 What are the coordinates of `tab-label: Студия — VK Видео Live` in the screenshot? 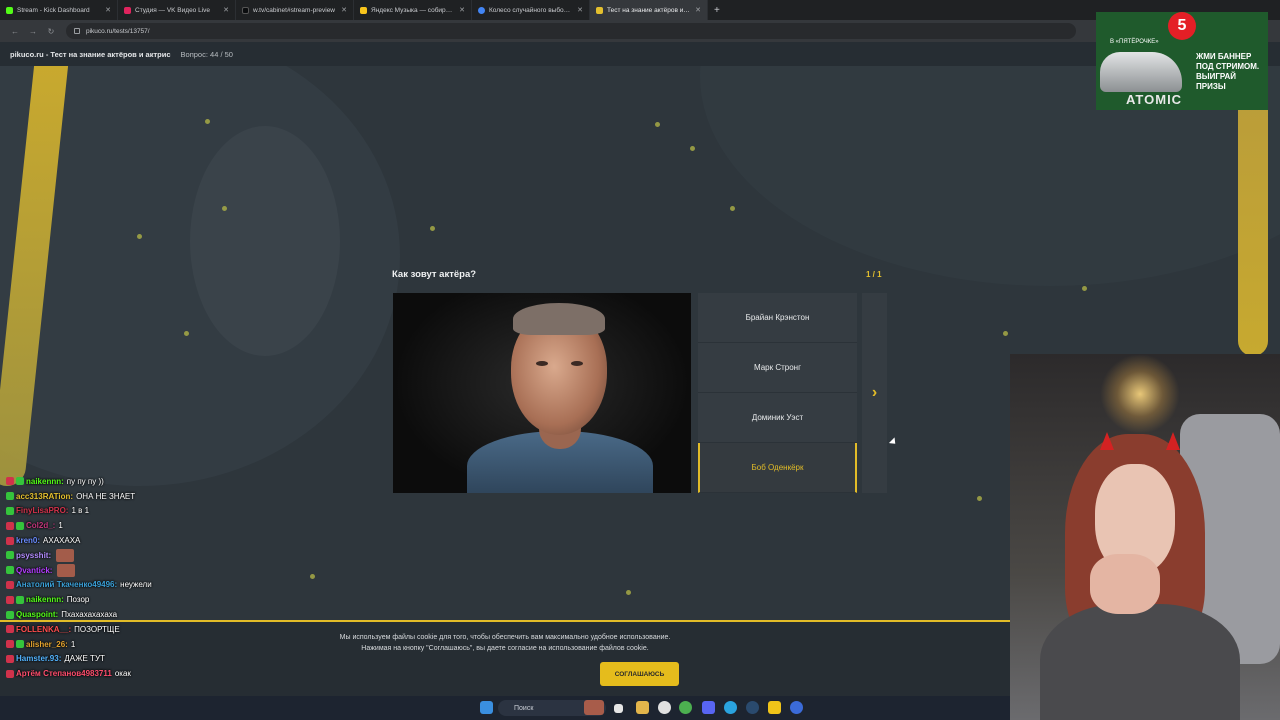 It's located at (173, 10).